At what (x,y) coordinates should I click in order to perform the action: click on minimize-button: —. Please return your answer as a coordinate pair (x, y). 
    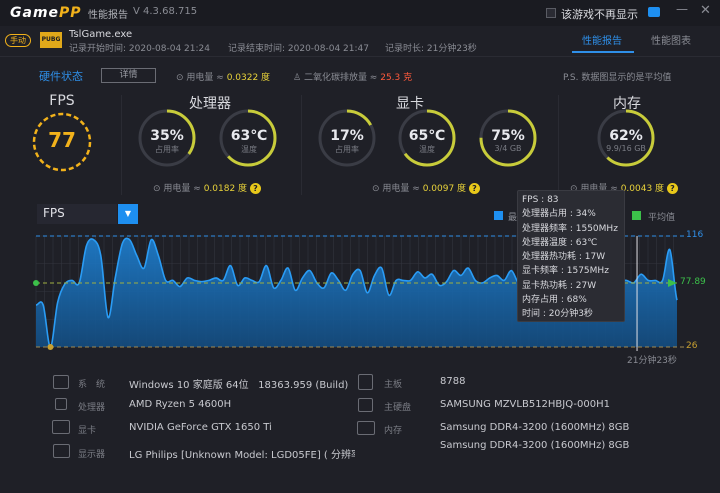
    Looking at the image, I should click on (682, 9).